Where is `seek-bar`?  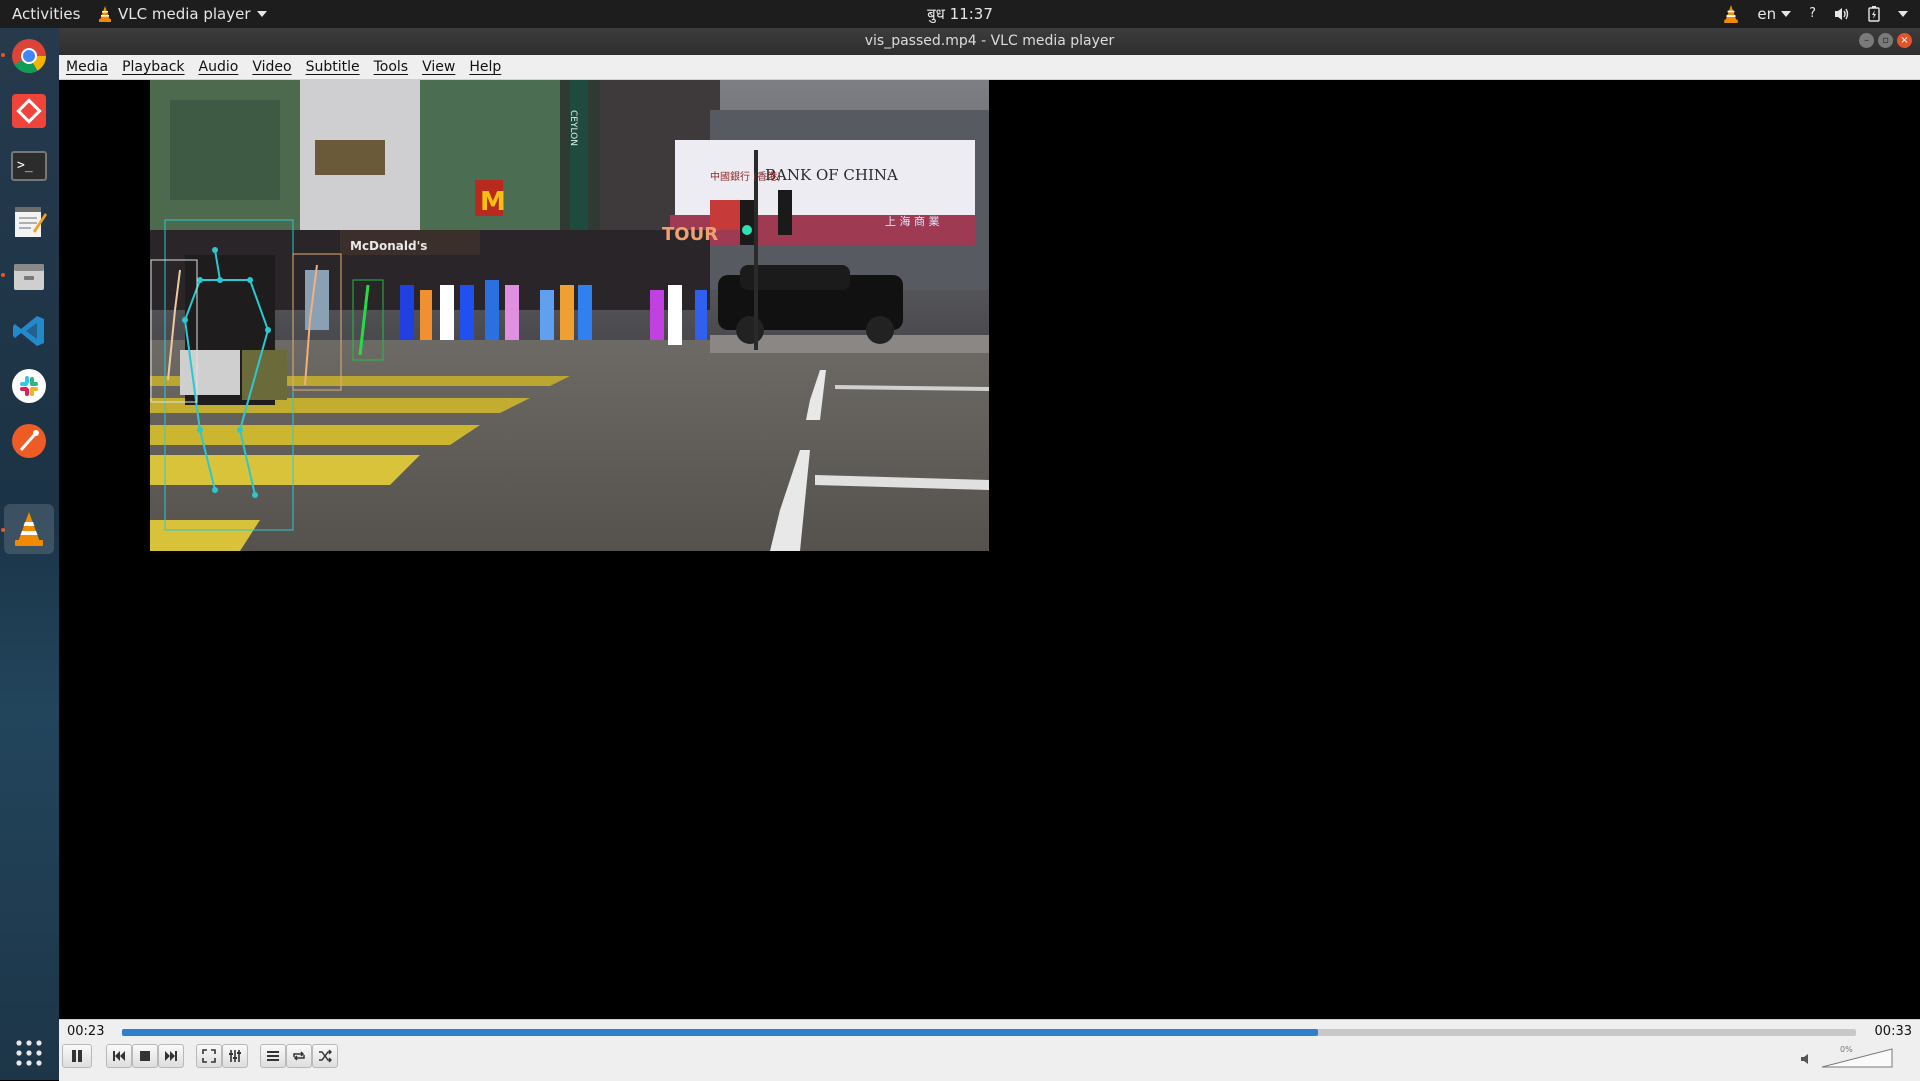 seek-bar is located at coordinates (989, 1032).